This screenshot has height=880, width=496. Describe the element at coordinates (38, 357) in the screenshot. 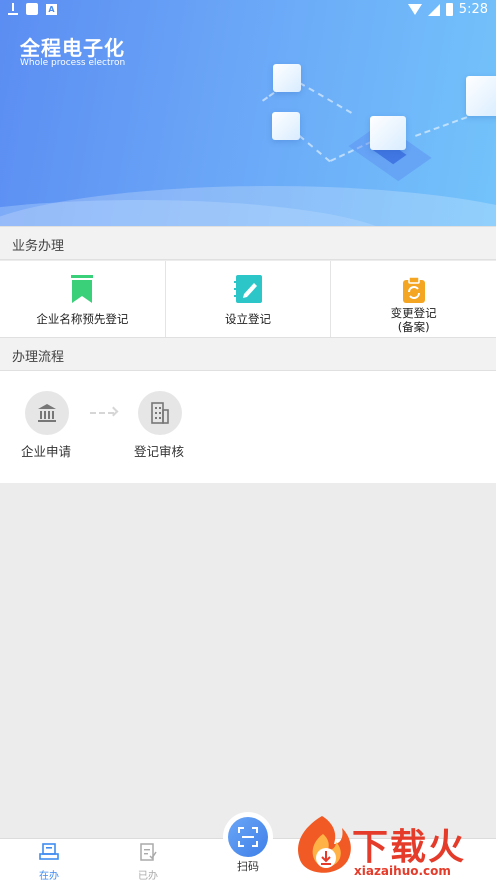

I see `process-section-title: 办理流程` at that location.